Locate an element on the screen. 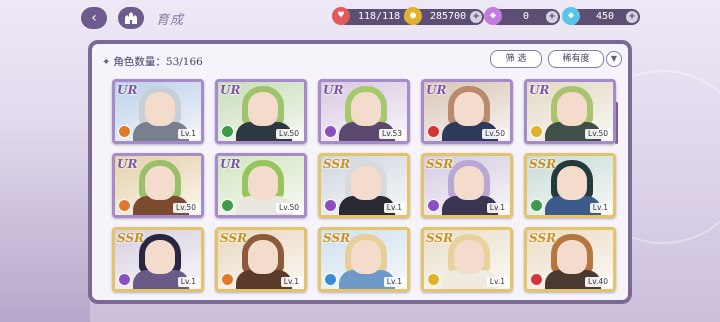 This screenshot has width=720, height=322. add-diamonds-button: + is located at coordinates (632, 17).